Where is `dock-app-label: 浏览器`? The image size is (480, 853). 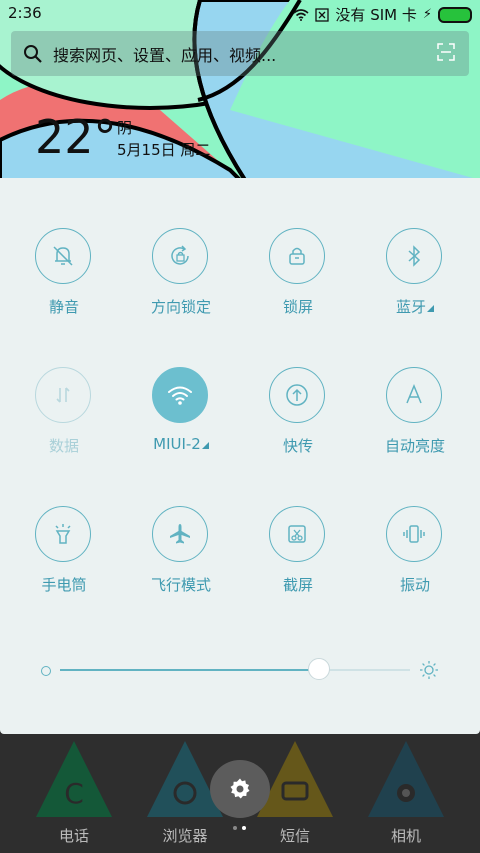
dock-app-label: 浏览器 is located at coordinates (185, 836).